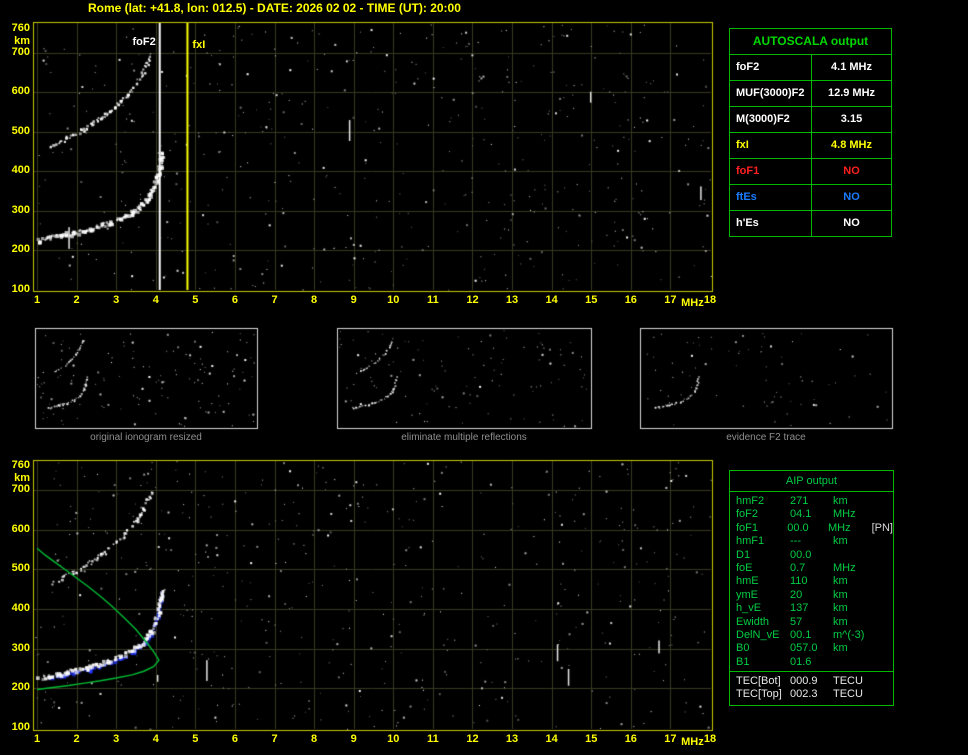 This screenshot has height=755, width=968. I want to click on aip-row-hvE: h_vE 137 km, so click(811, 608).